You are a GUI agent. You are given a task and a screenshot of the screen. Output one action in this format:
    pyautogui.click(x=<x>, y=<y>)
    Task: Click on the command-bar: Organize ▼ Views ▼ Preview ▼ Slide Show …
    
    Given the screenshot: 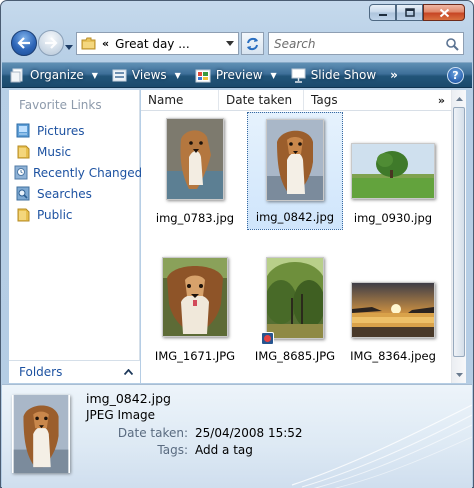 What is the action you would take?
    pyautogui.click(x=237, y=75)
    